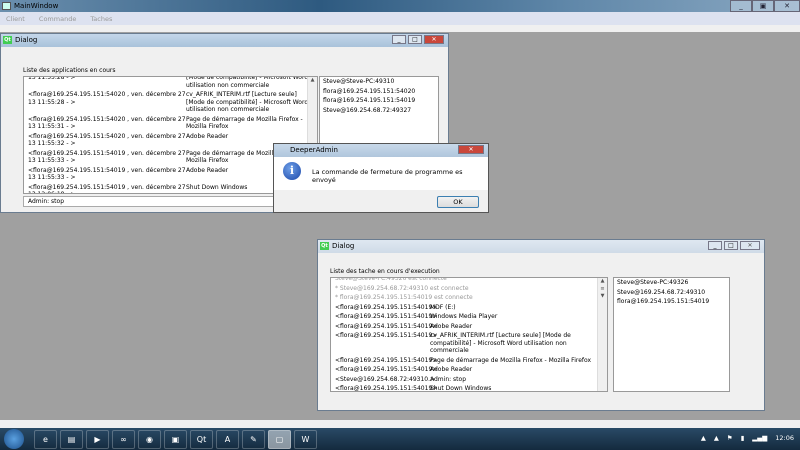  I want to click on media-player-icon: ▶, so click(97, 439).